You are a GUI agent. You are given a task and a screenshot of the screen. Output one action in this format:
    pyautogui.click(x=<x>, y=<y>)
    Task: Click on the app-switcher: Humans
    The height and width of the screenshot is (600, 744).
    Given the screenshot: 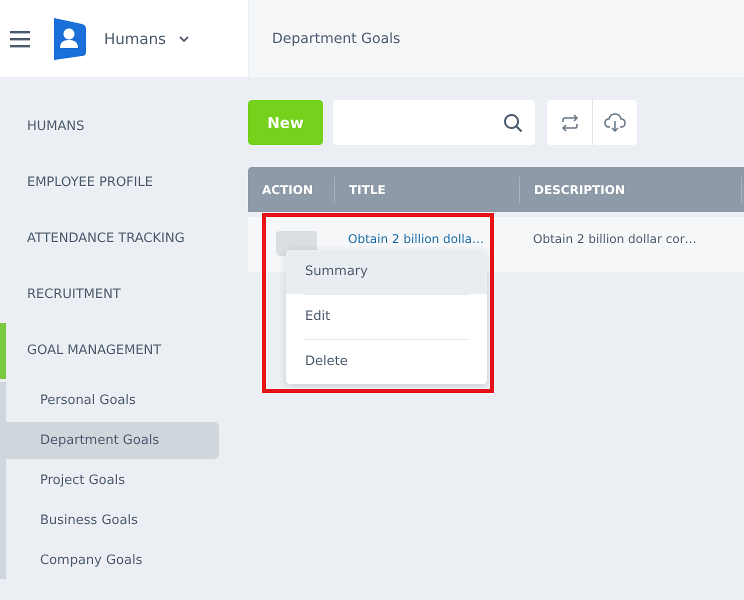 What is the action you would take?
    pyautogui.click(x=147, y=39)
    